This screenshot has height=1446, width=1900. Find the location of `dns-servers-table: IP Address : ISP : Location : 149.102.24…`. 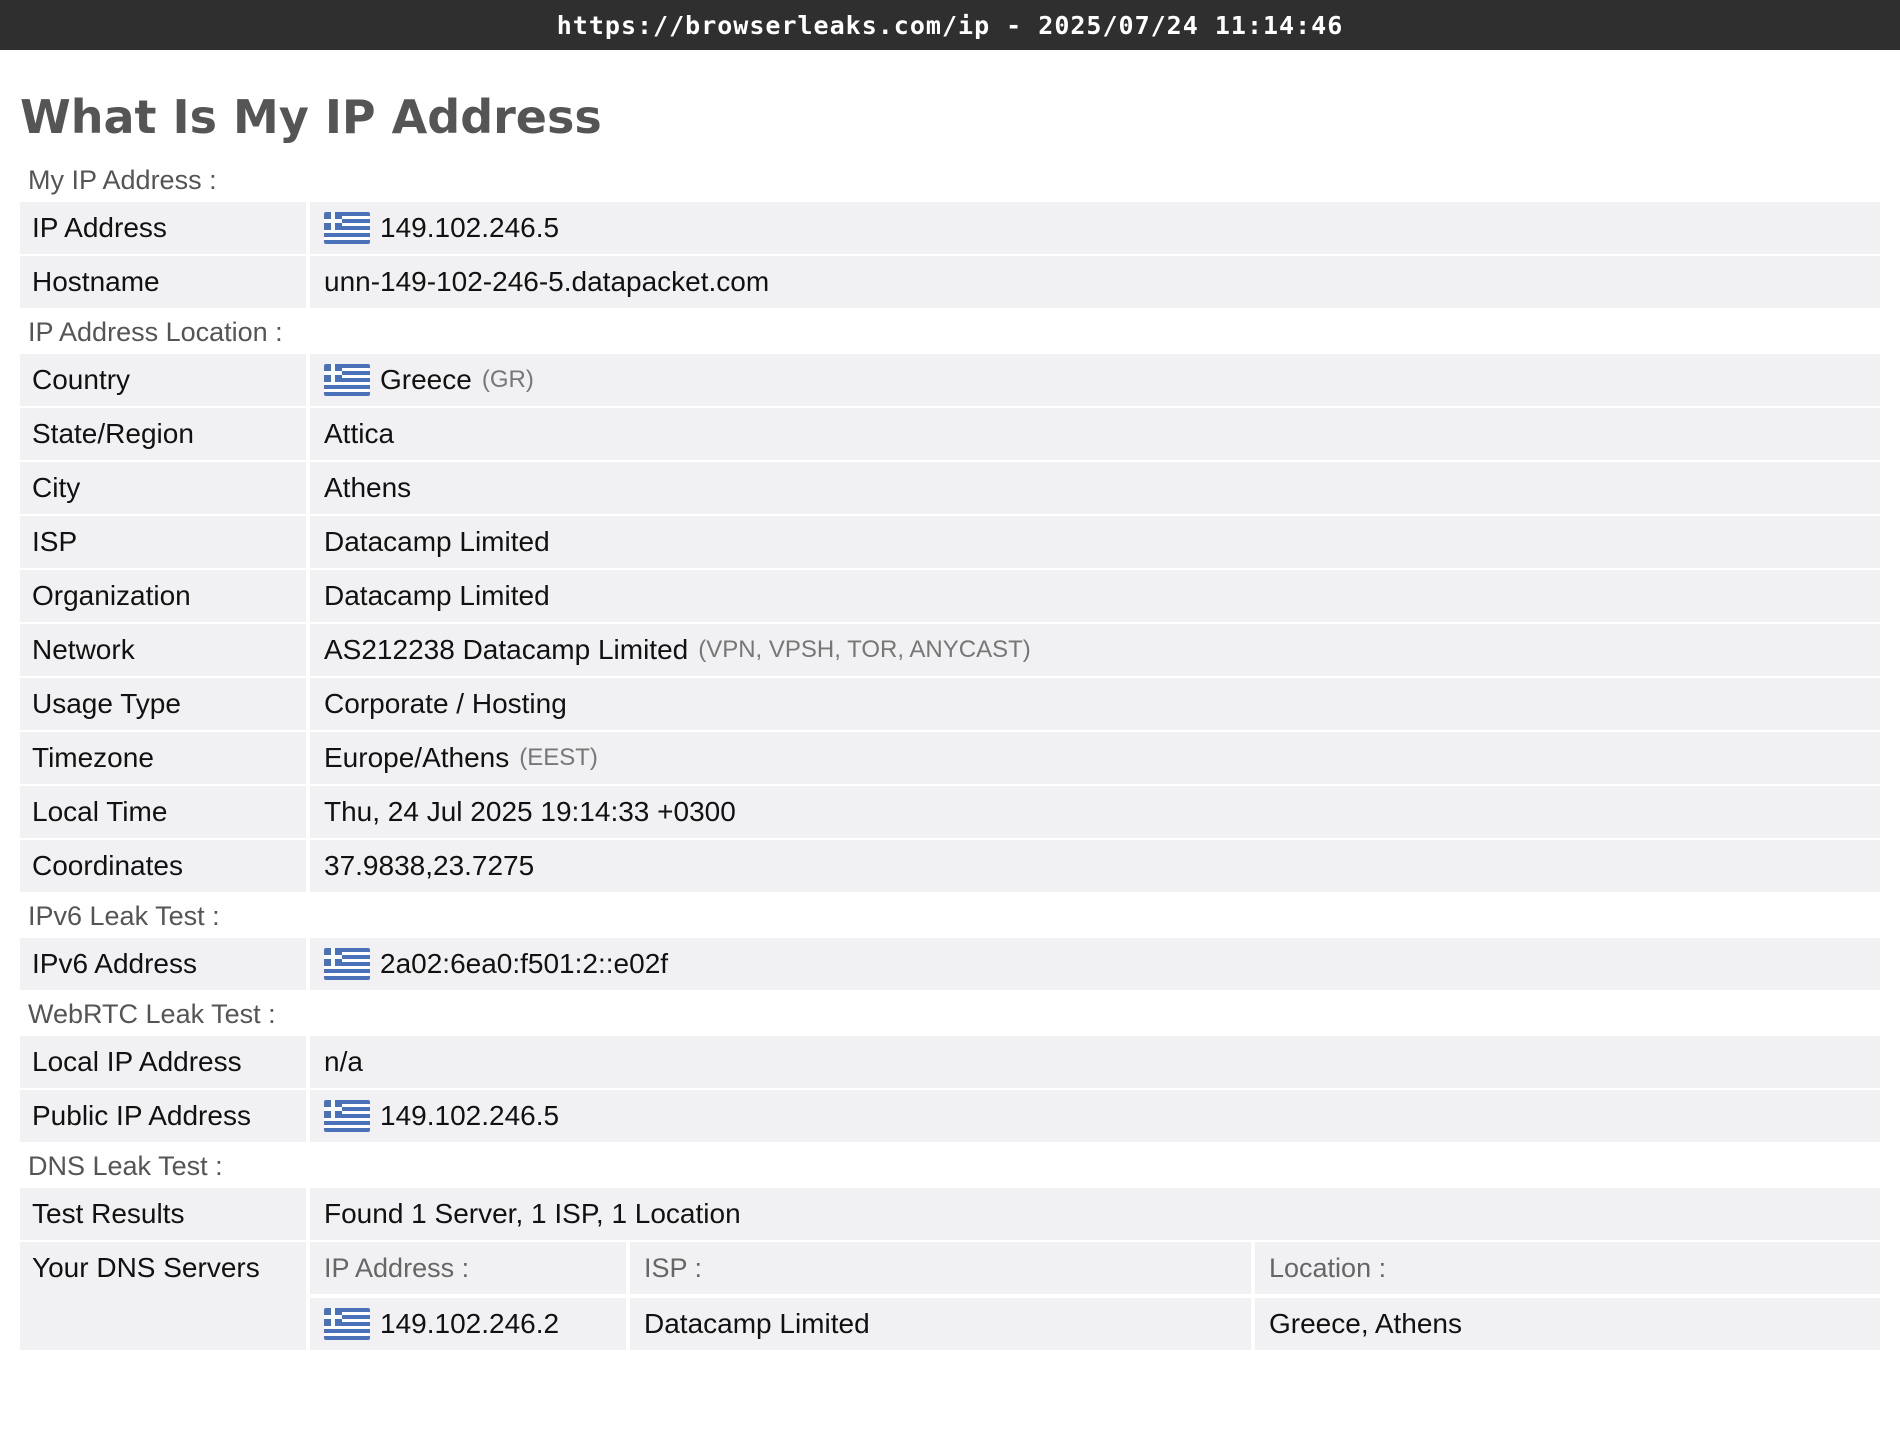

dns-servers-table: IP Address : ISP : Location : 149.102.24… is located at coordinates (1095, 1296).